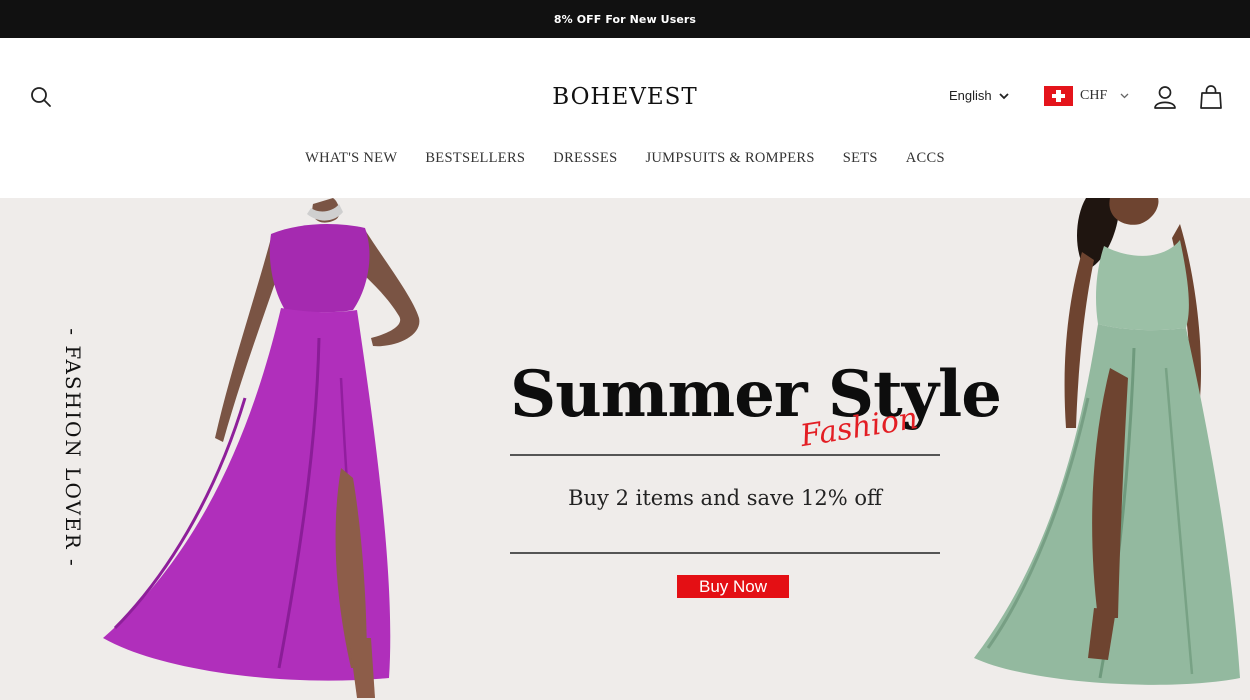 This screenshot has width=1250, height=700. I want to click on top-divider, so click(725, 455).